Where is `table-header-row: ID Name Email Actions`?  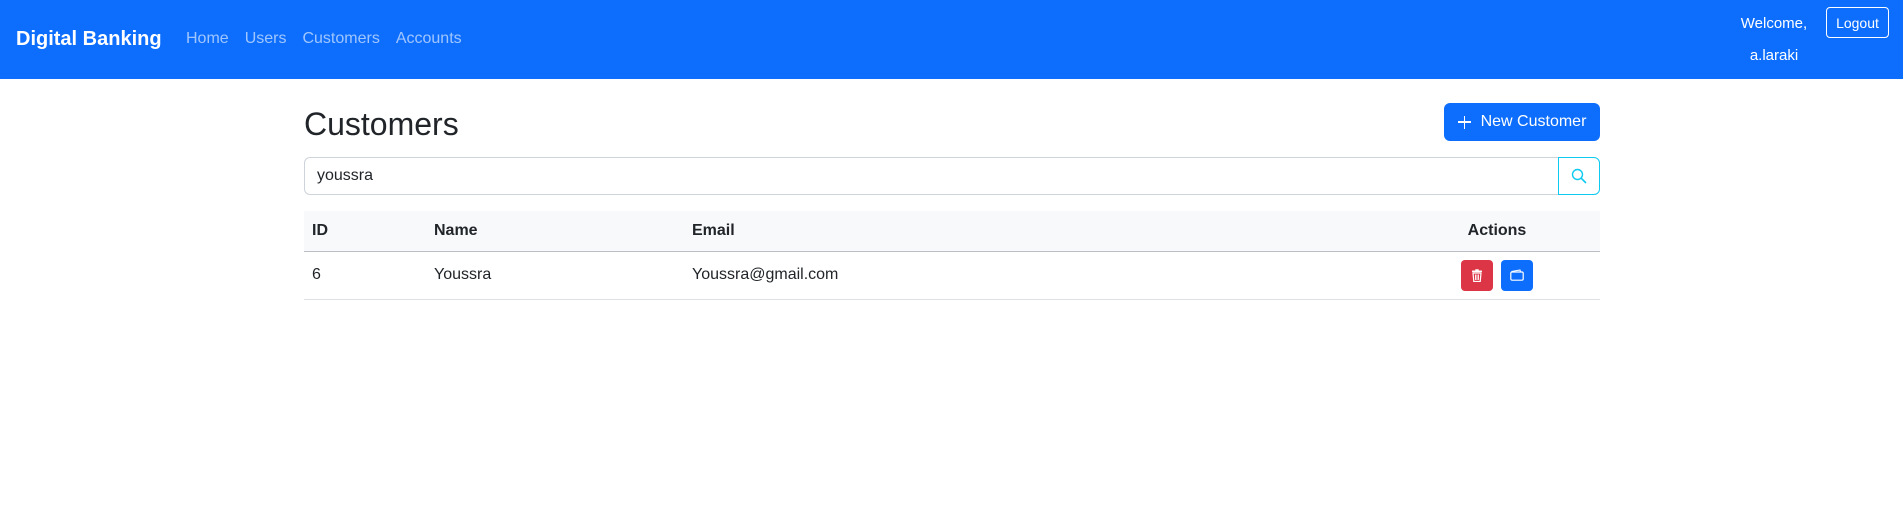
table-header-row: ID Name Email Actions is located at coordinates (952, 231).